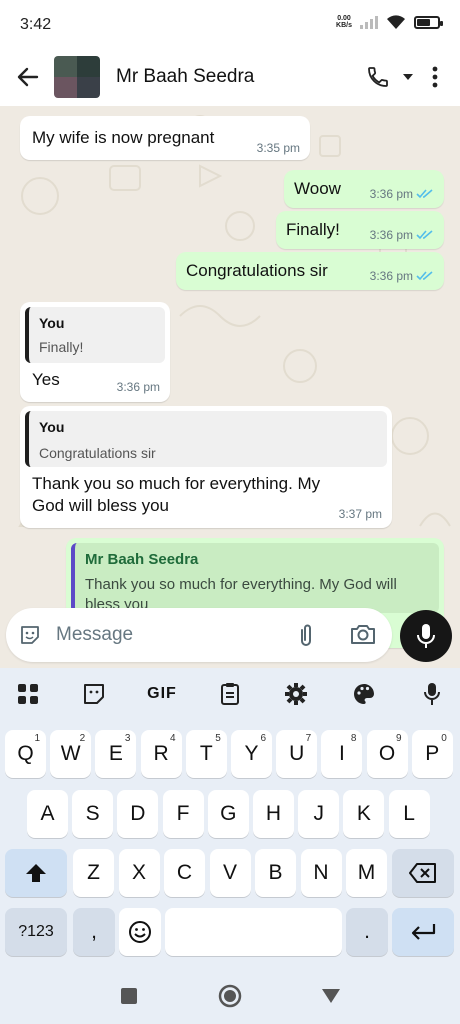  I want to click on key-q: Q1, so click(25, 754).